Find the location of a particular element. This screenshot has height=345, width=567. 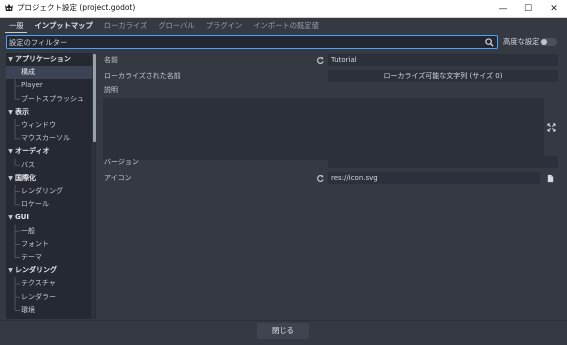

tree-label: 表示 is located at coordinates (22, 111).